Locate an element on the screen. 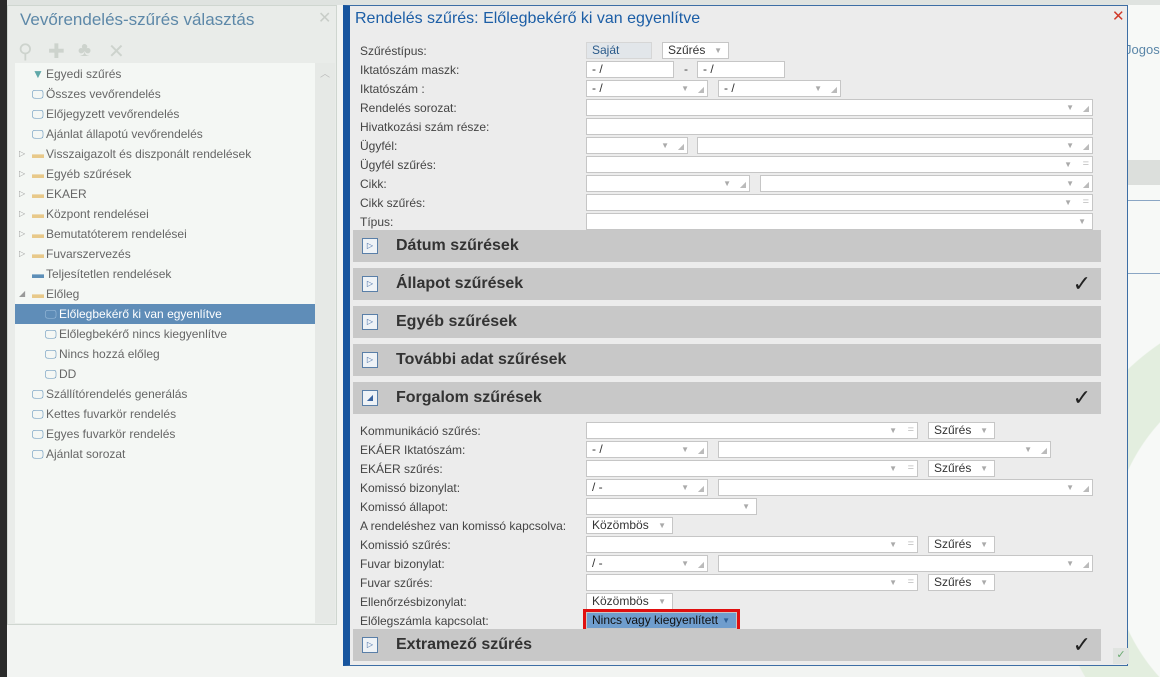  confirm-icon: ✓ is located at coordinates (1121, 656).